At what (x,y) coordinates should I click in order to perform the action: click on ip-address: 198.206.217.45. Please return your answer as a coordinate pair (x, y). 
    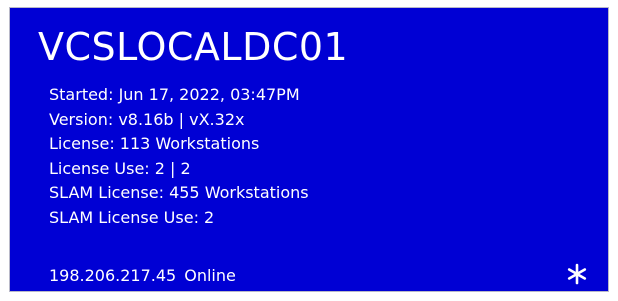
    Looking at the image, I should click on (113, 275).